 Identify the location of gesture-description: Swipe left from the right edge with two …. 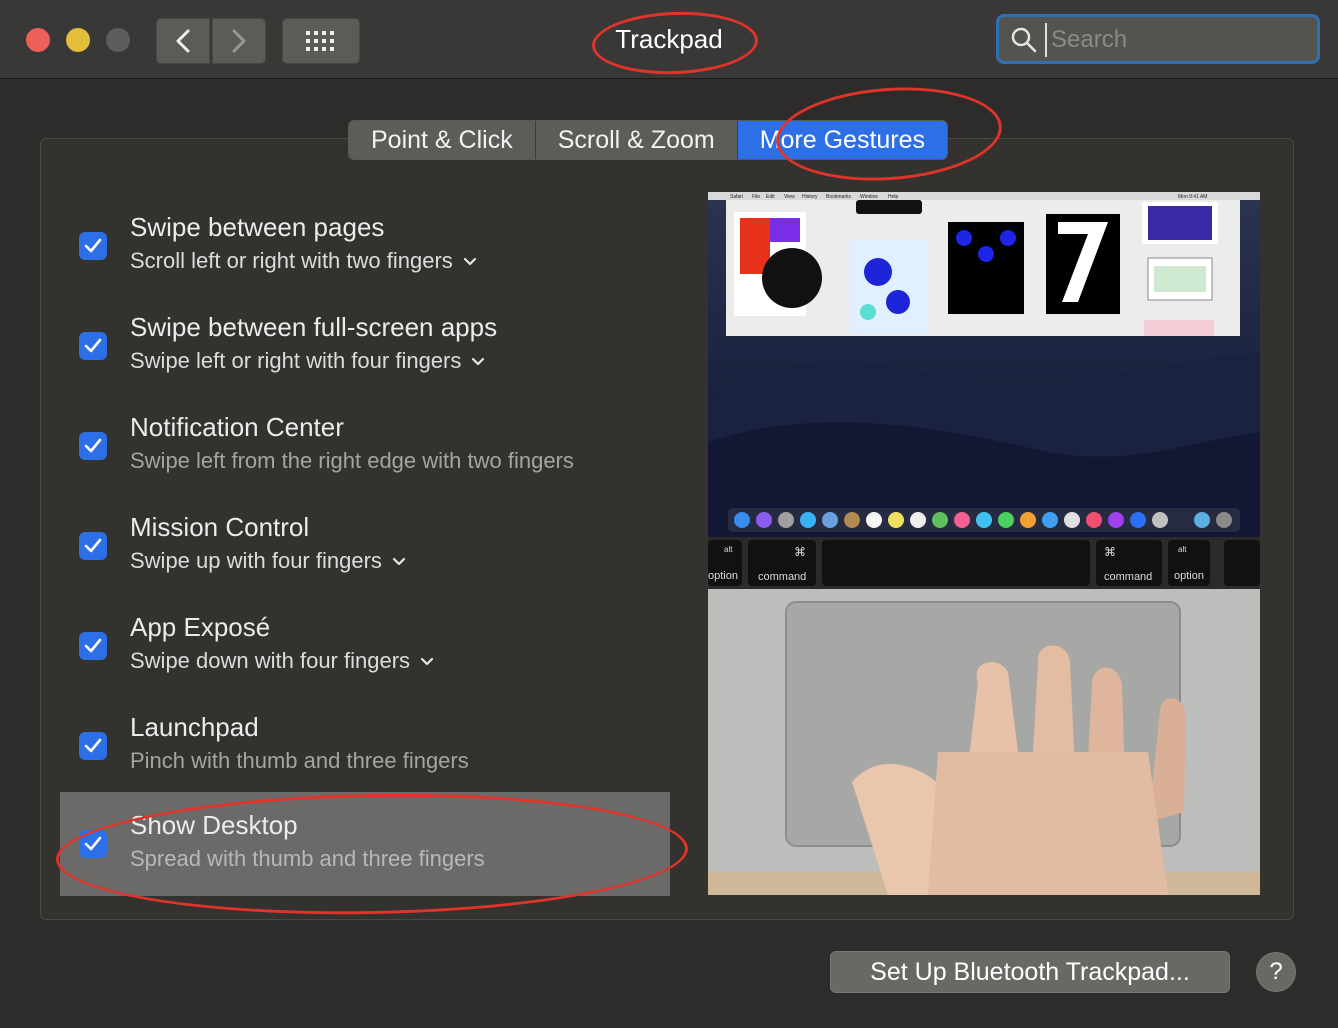
(352, 460).